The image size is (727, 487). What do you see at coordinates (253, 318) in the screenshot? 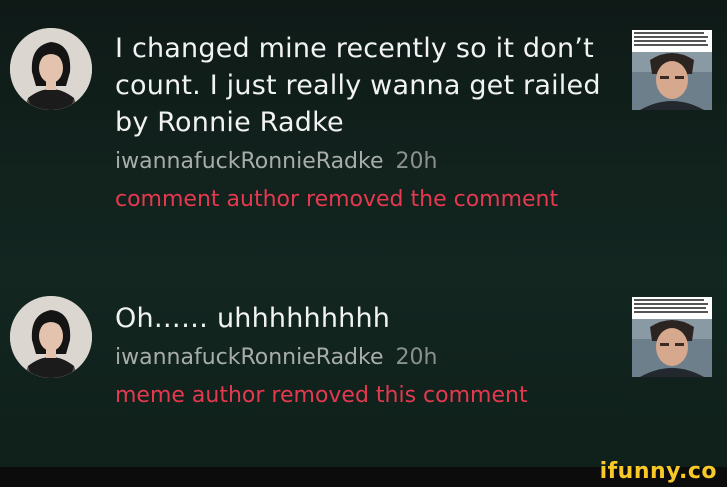
I see `comment-text: Oh…… uhhhhhhhhh` at bounding box center [253, 318].